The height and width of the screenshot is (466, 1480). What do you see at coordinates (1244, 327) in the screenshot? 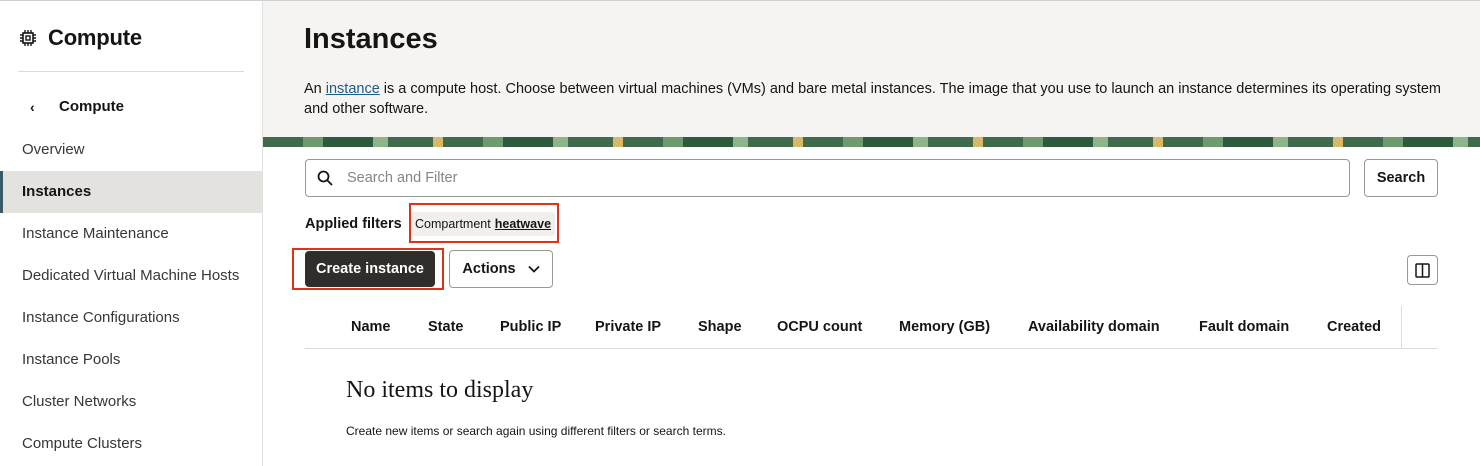
I see `column-header-fault-domain: Fault domain` at bounding box center [1244, 327].